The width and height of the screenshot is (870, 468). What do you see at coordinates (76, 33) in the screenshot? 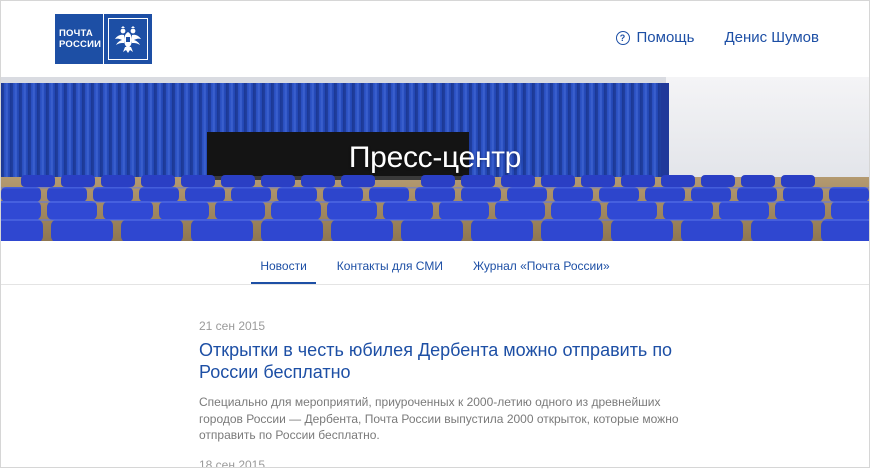
I see `logo-line-1: ПОЧТА` at bounding box center [76, 33].